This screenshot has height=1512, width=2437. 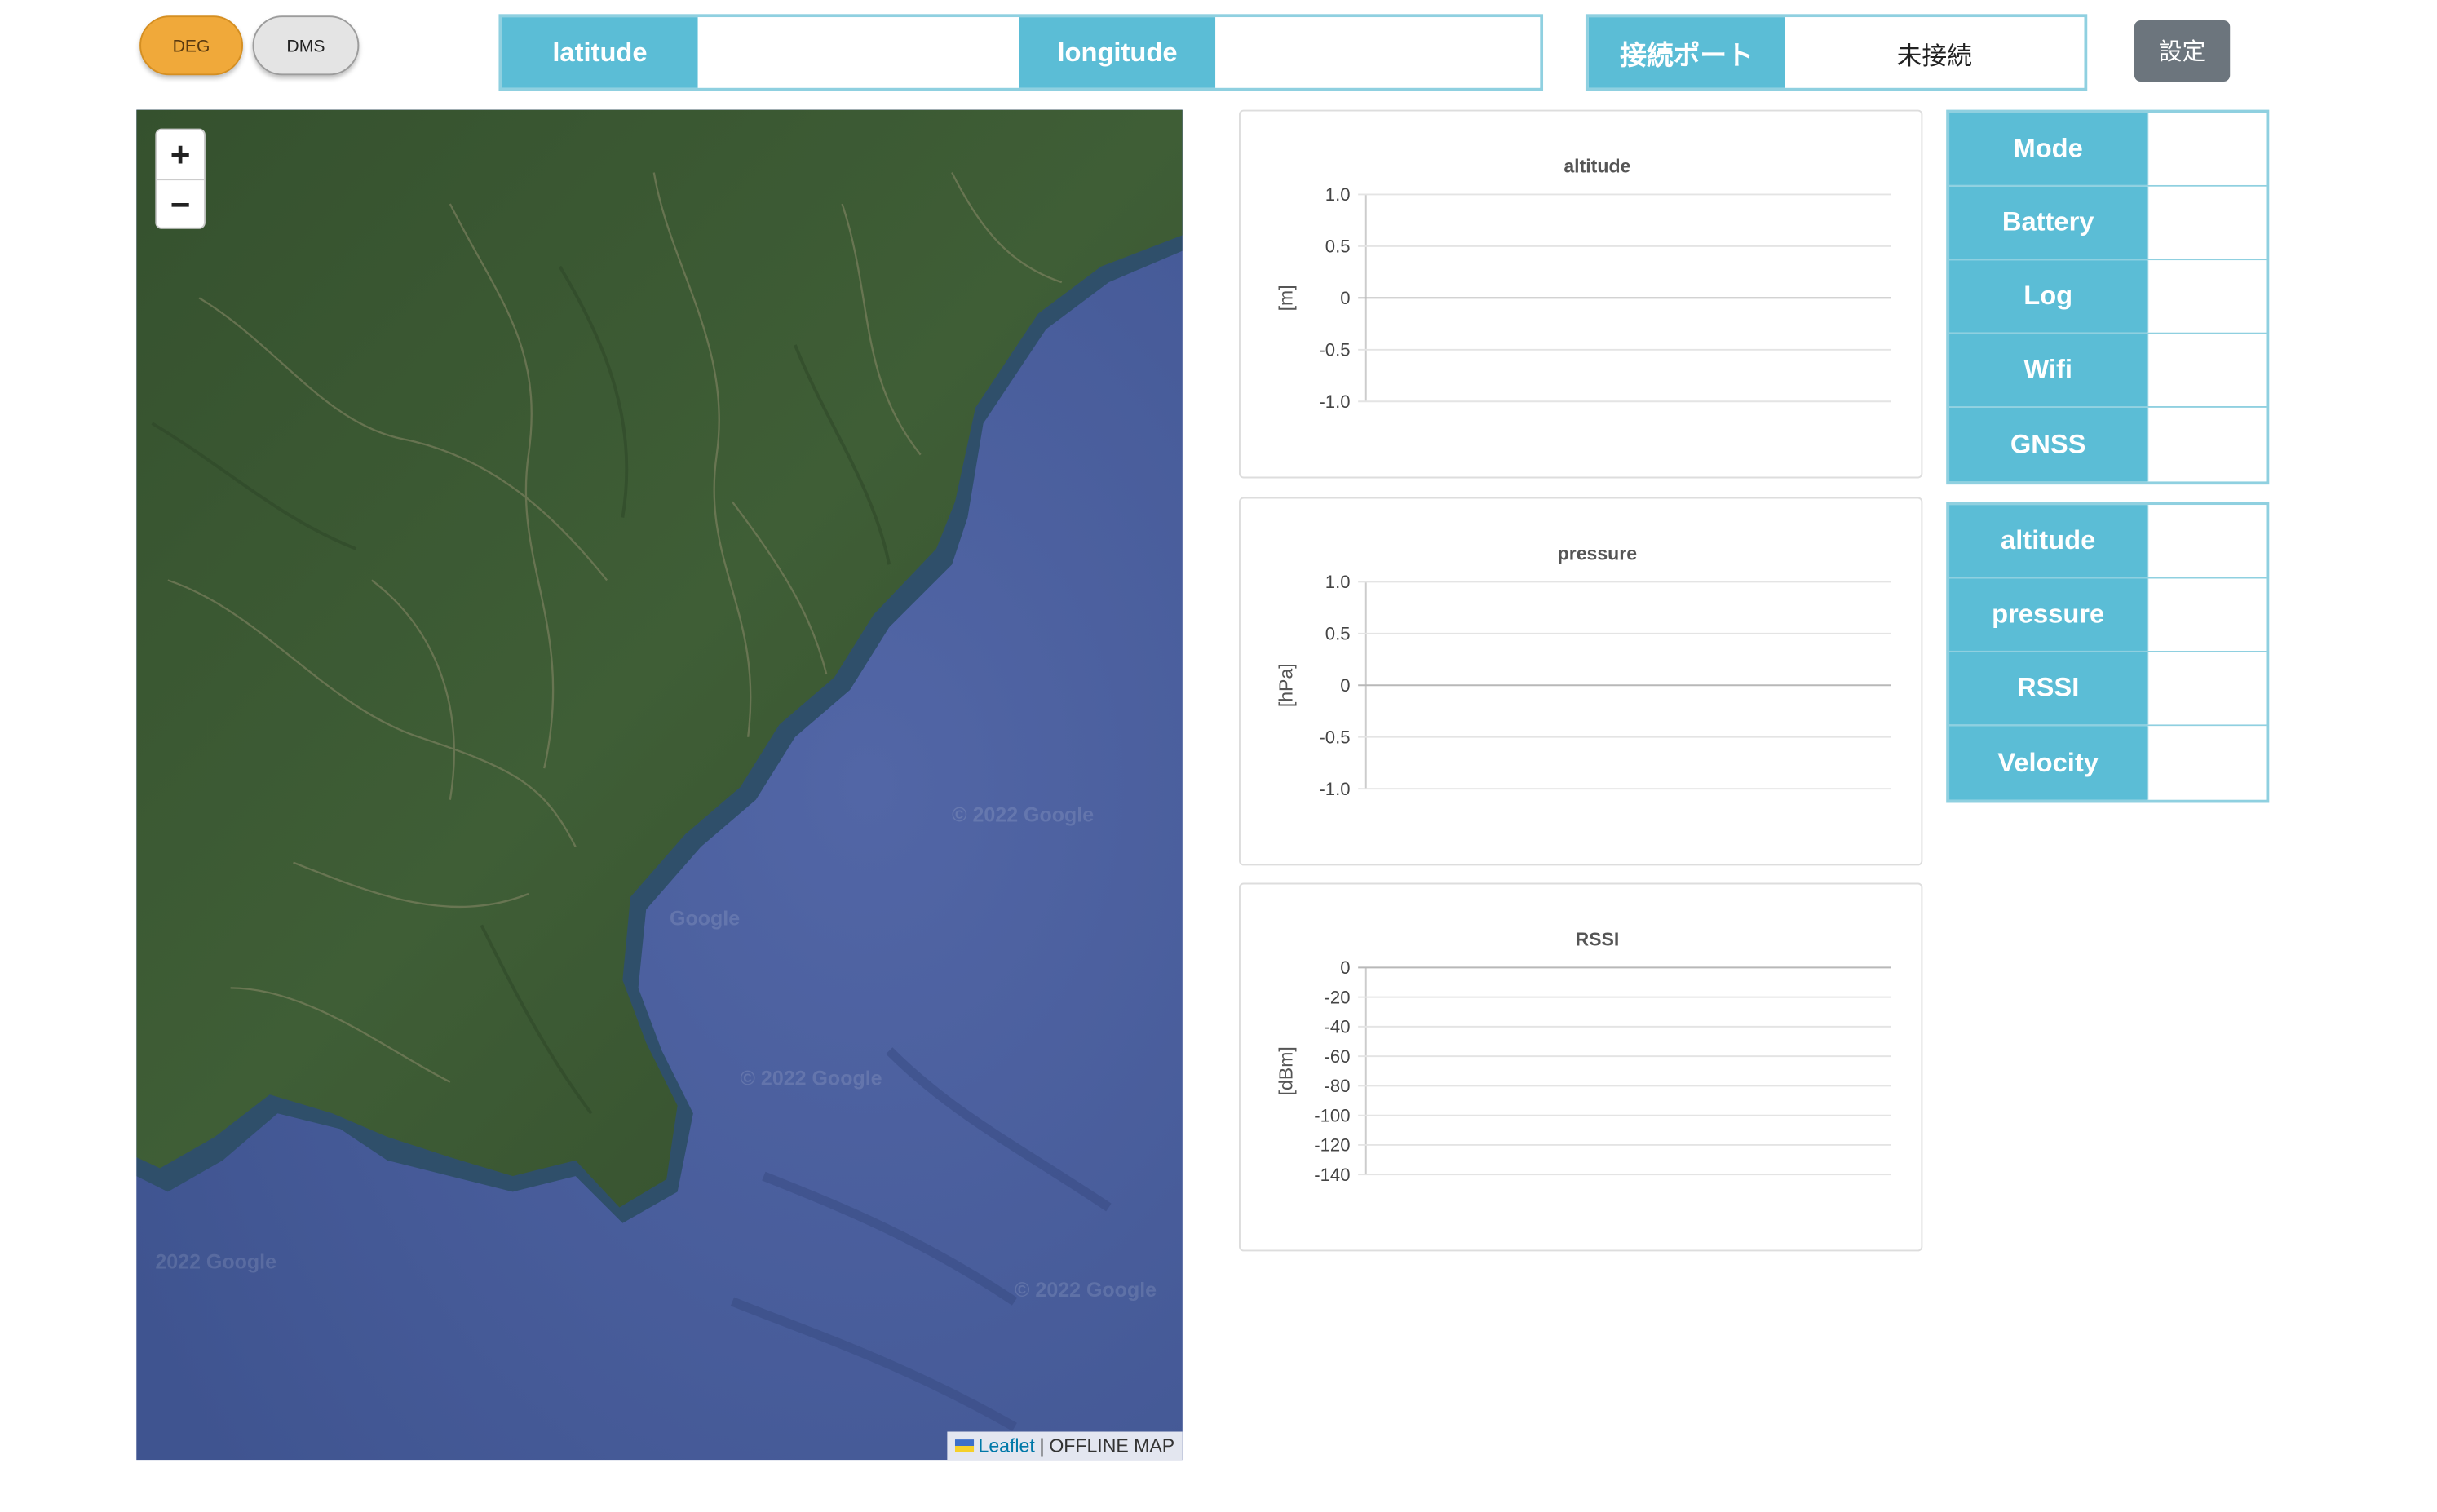 I want to click on chart-y-tick-label: -60, so click(x=1338, y=1056).